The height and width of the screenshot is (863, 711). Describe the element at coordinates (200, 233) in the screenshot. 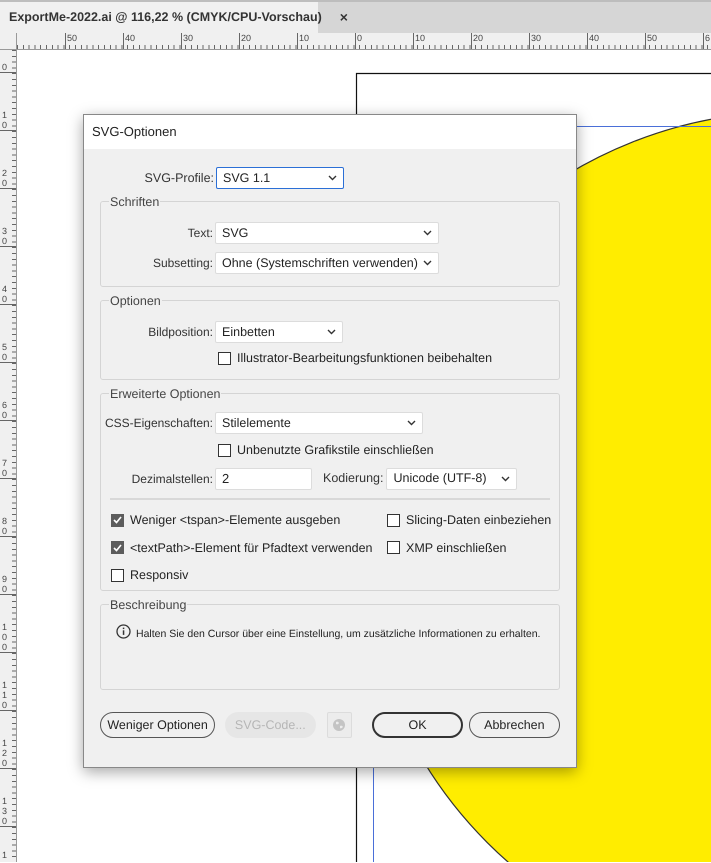

I see `field-label: Text:` at that location.